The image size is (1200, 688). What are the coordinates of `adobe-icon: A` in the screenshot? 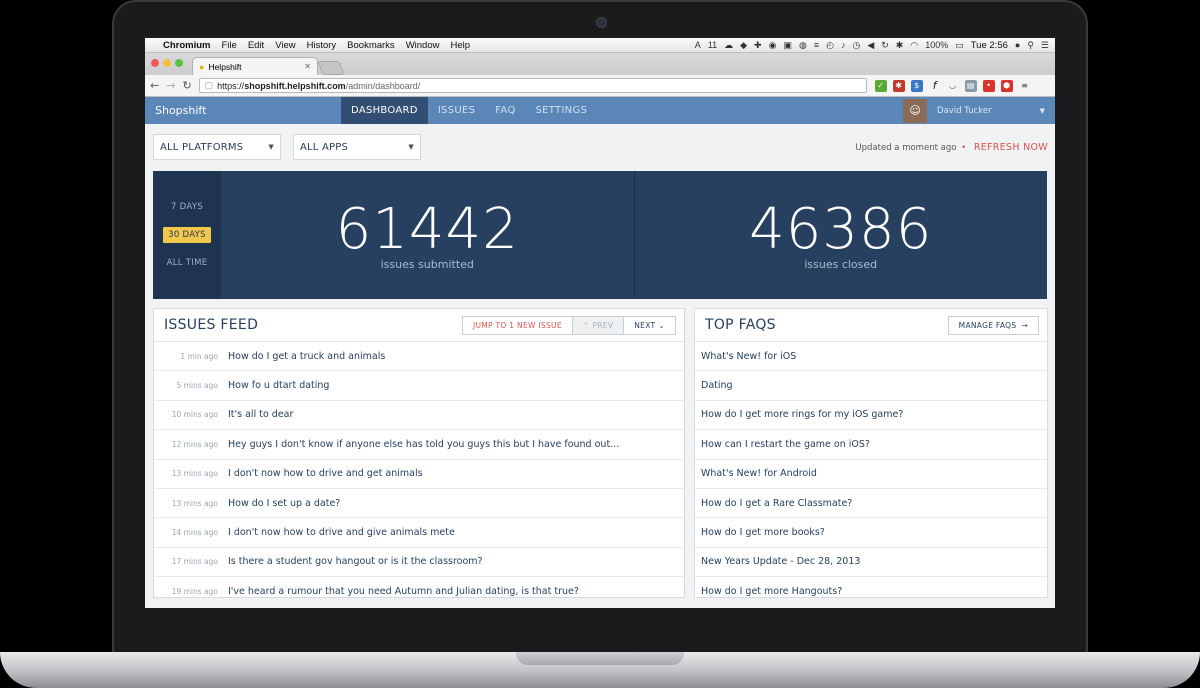 It's located at (698, 45).